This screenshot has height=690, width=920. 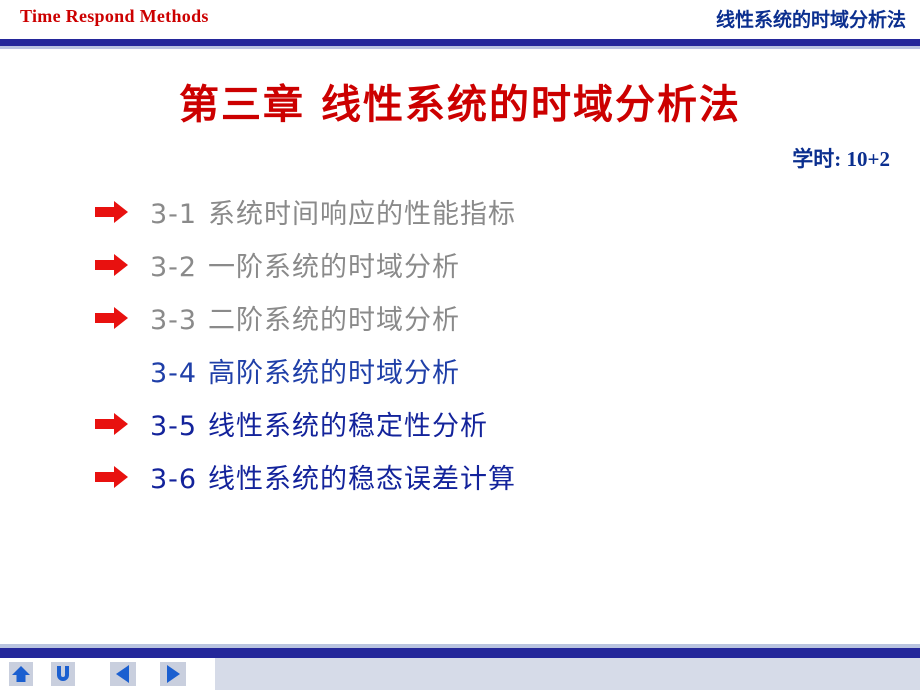 I want to click on previous-button, so click(x=123, y=674).